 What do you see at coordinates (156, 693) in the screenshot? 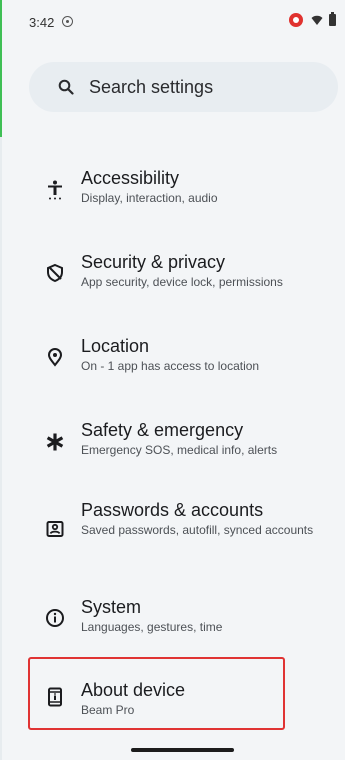
I see `highlight-box` at bounding box center [156, 693].